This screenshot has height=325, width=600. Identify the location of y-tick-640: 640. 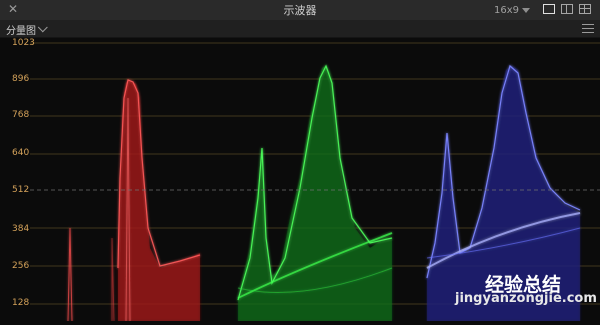
(21, 153).